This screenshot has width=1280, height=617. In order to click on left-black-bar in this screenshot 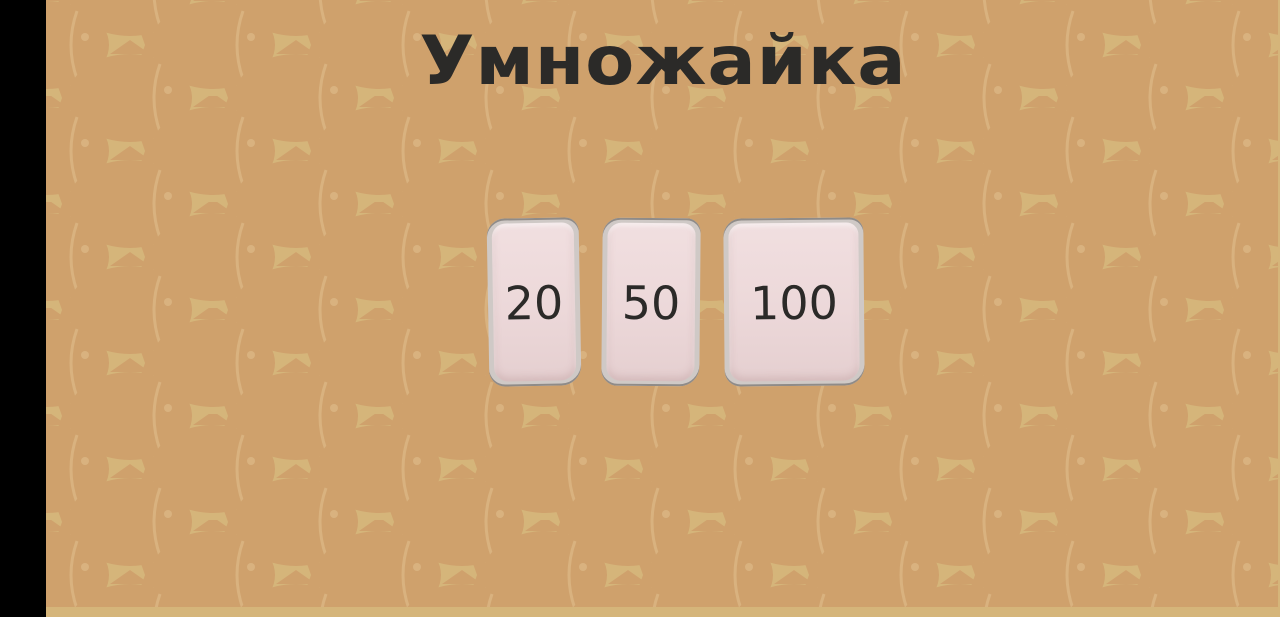, I will do `click(23, 308)`.